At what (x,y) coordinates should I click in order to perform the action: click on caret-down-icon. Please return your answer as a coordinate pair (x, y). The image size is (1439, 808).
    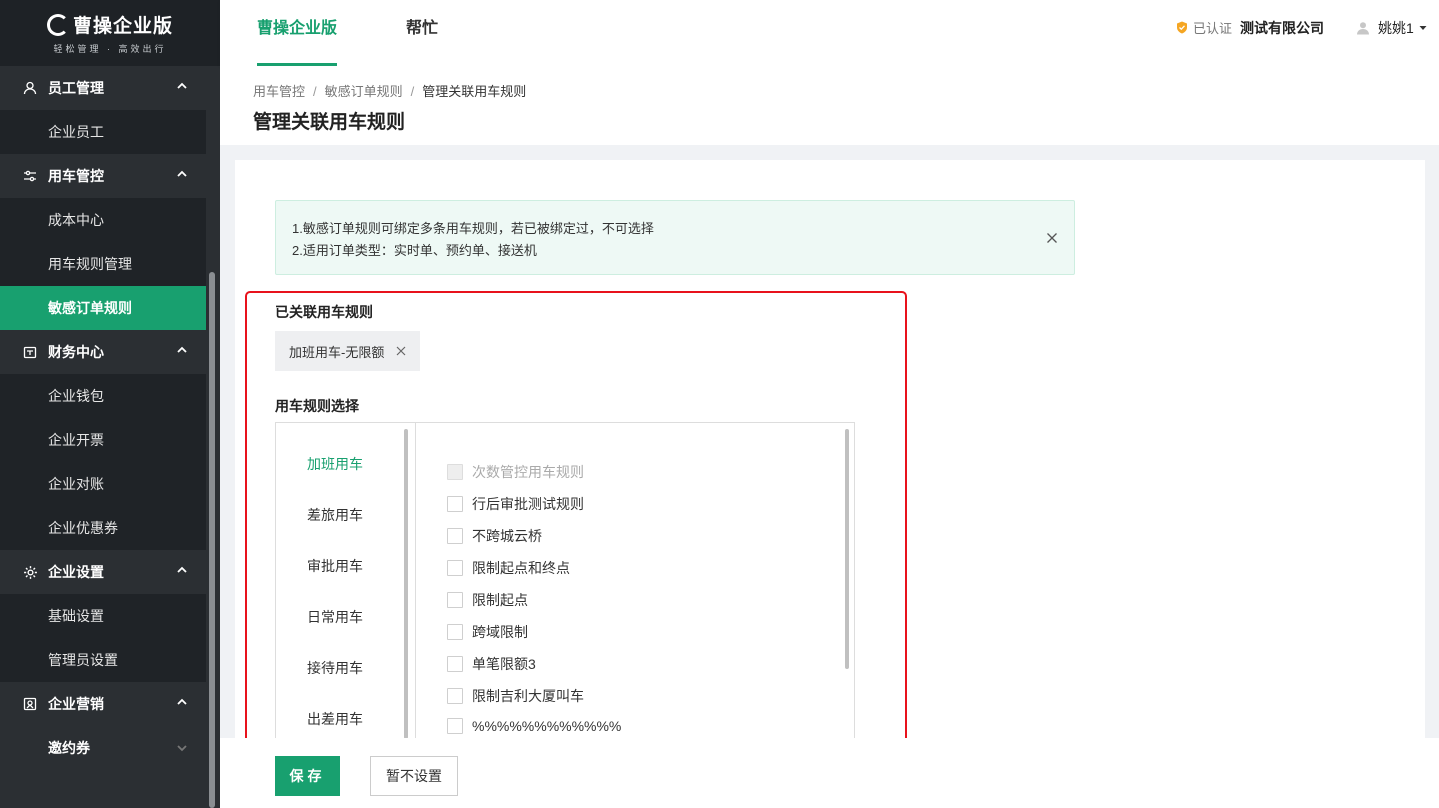
    Looking at the image, I should click on (1423, 28).